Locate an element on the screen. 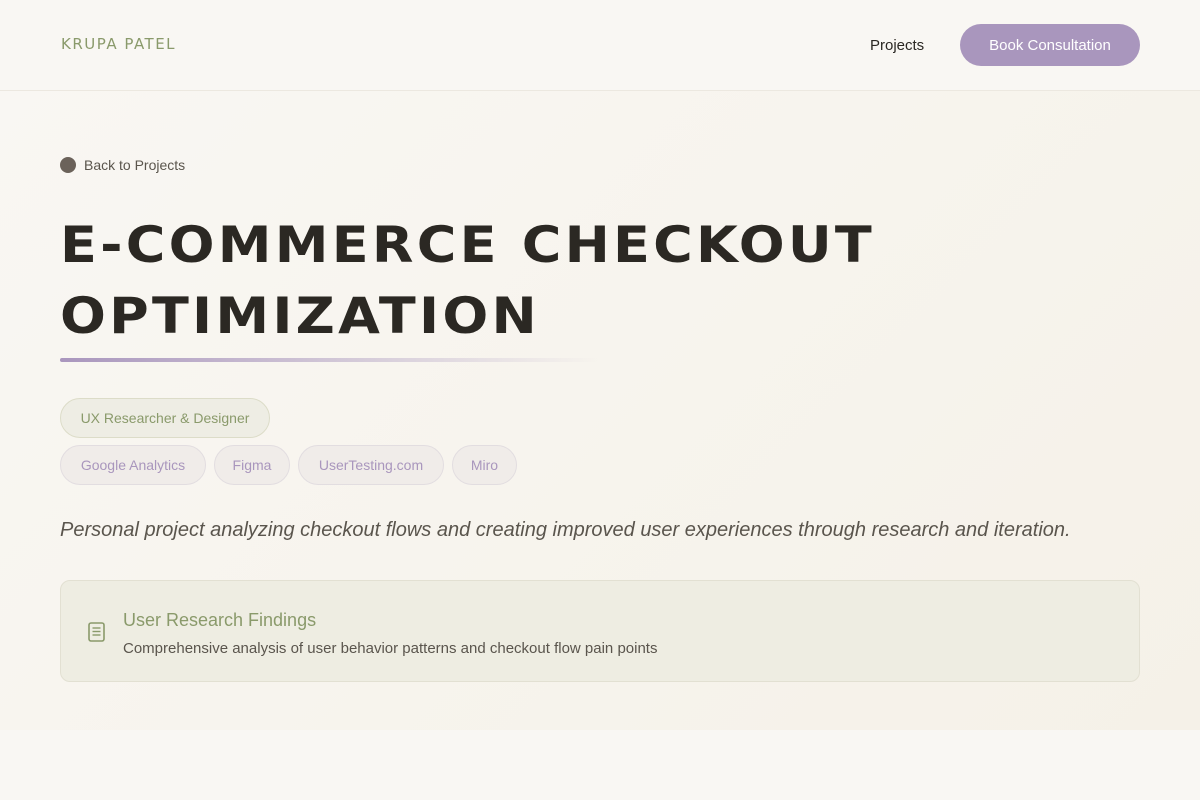 The height and width of the screenshot is (800, 1200). page-title: E-COMMERCE CHECKOUT OPTIMIZATION is located at coordinates (546, 281).